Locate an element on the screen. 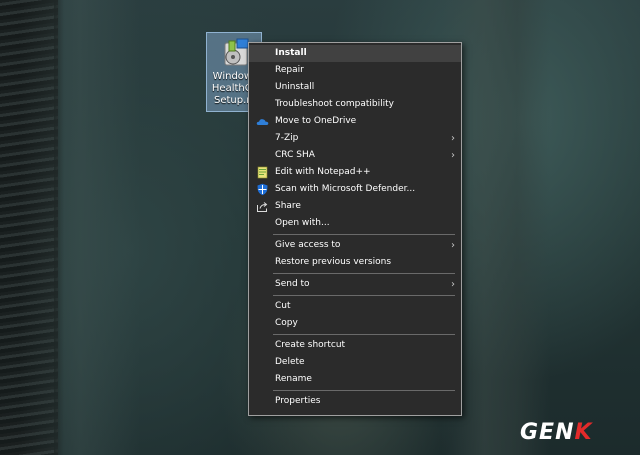 The image size is (640, 455). notepad-plus-plus-icon is located at coordinates (262, 172).